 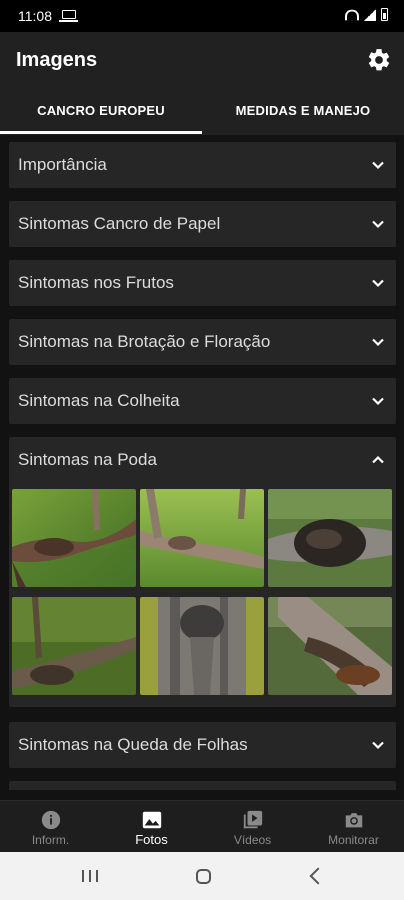 What do you see at coordinates (202, 538) in the screenshot?
I see `canker-wound-branch-photo` at bounding box center [202, 538].